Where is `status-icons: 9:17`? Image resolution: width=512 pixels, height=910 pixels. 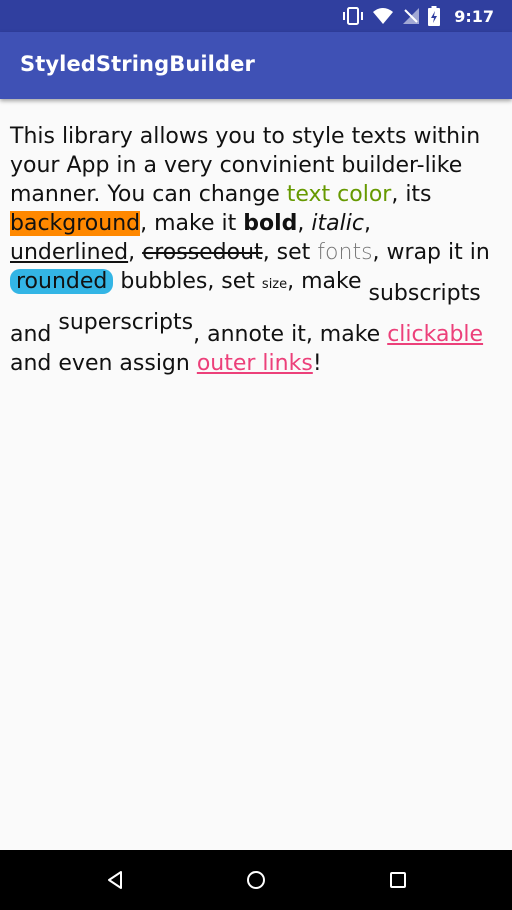 status-icons: 9:17 is located at coordinates (418, 16).